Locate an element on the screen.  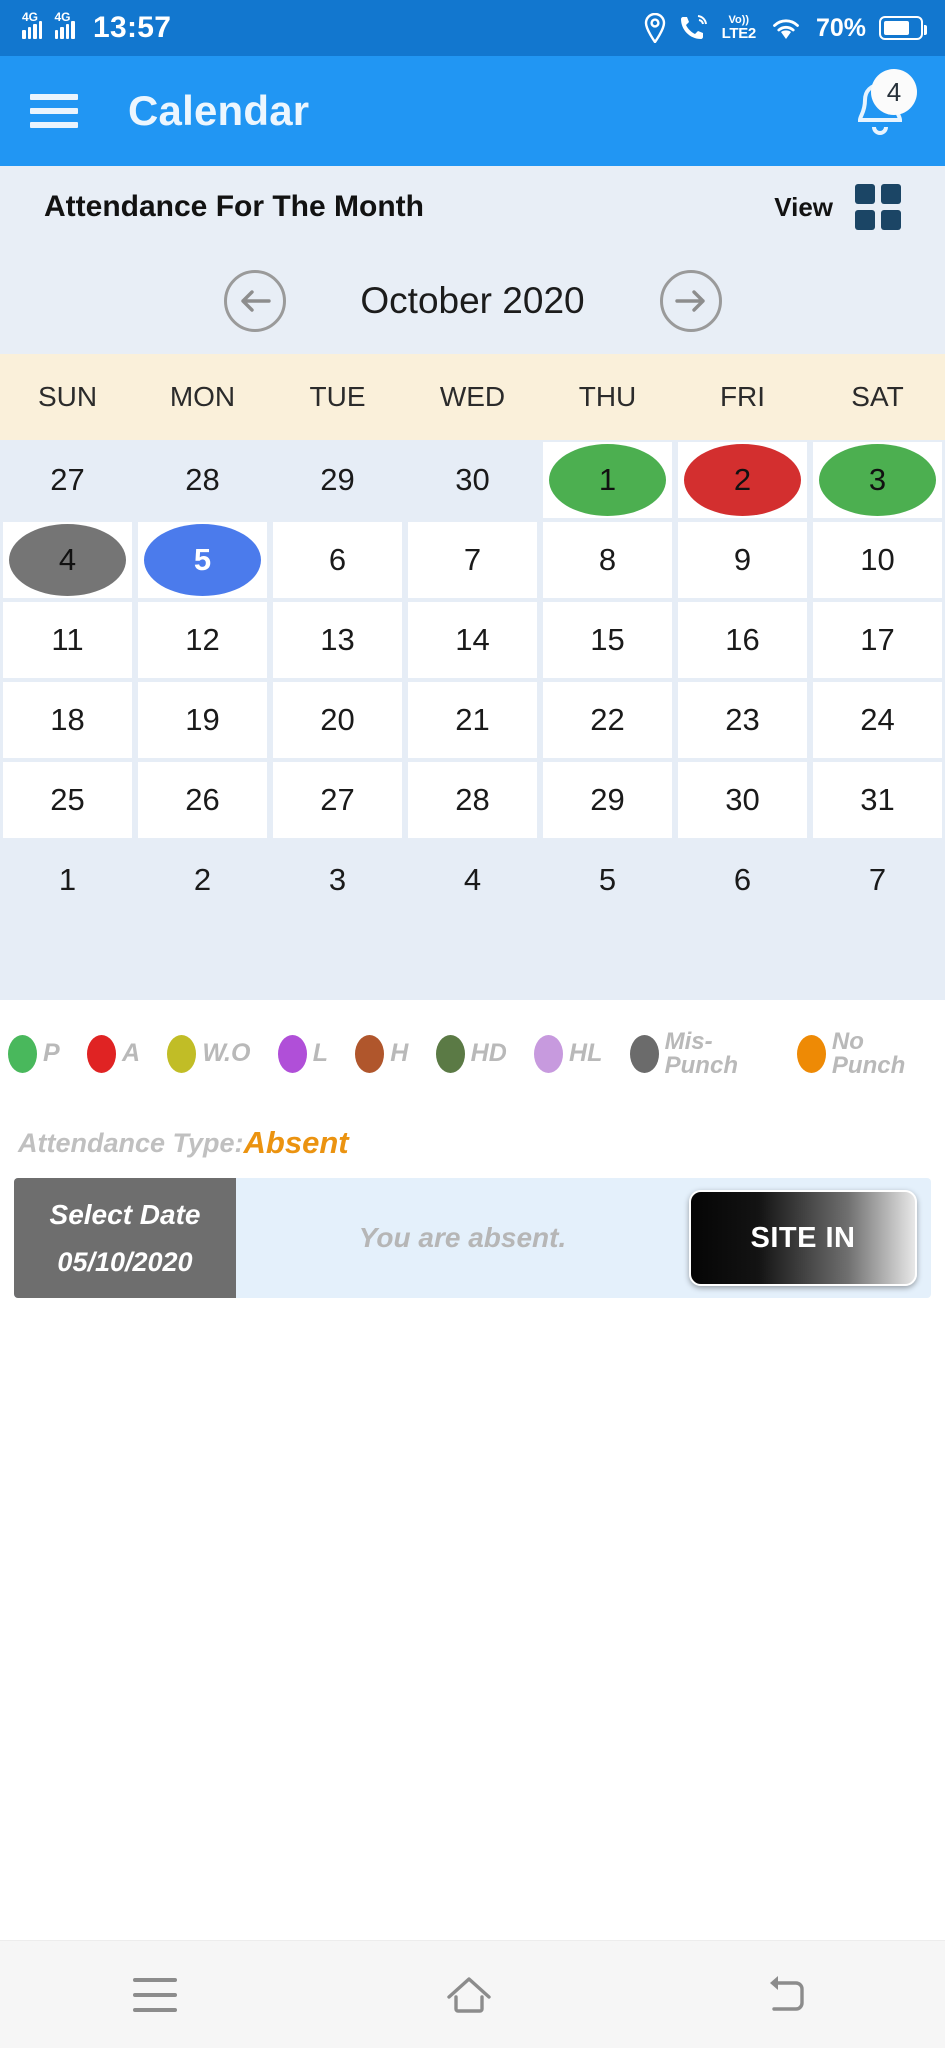
calendar-day-cell: 11 is located at coordinates (67, 640).